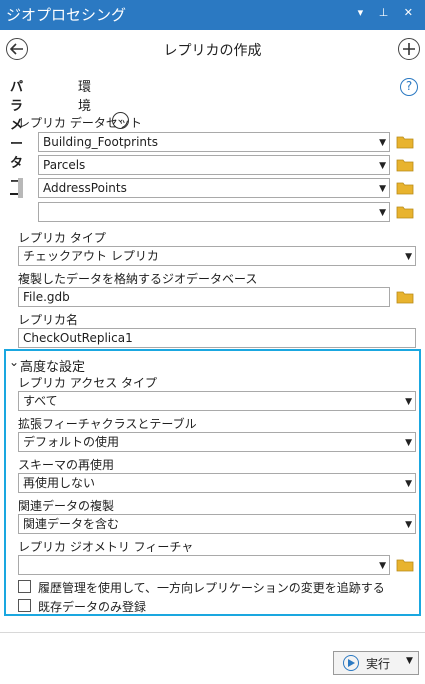 The width and height of the screenshot is (425, 684). What do you see at coordinates (62, 238) in the screenshot?
I see `replica-type-label: レプリカ タイプ` at bounding box center [62, 238].